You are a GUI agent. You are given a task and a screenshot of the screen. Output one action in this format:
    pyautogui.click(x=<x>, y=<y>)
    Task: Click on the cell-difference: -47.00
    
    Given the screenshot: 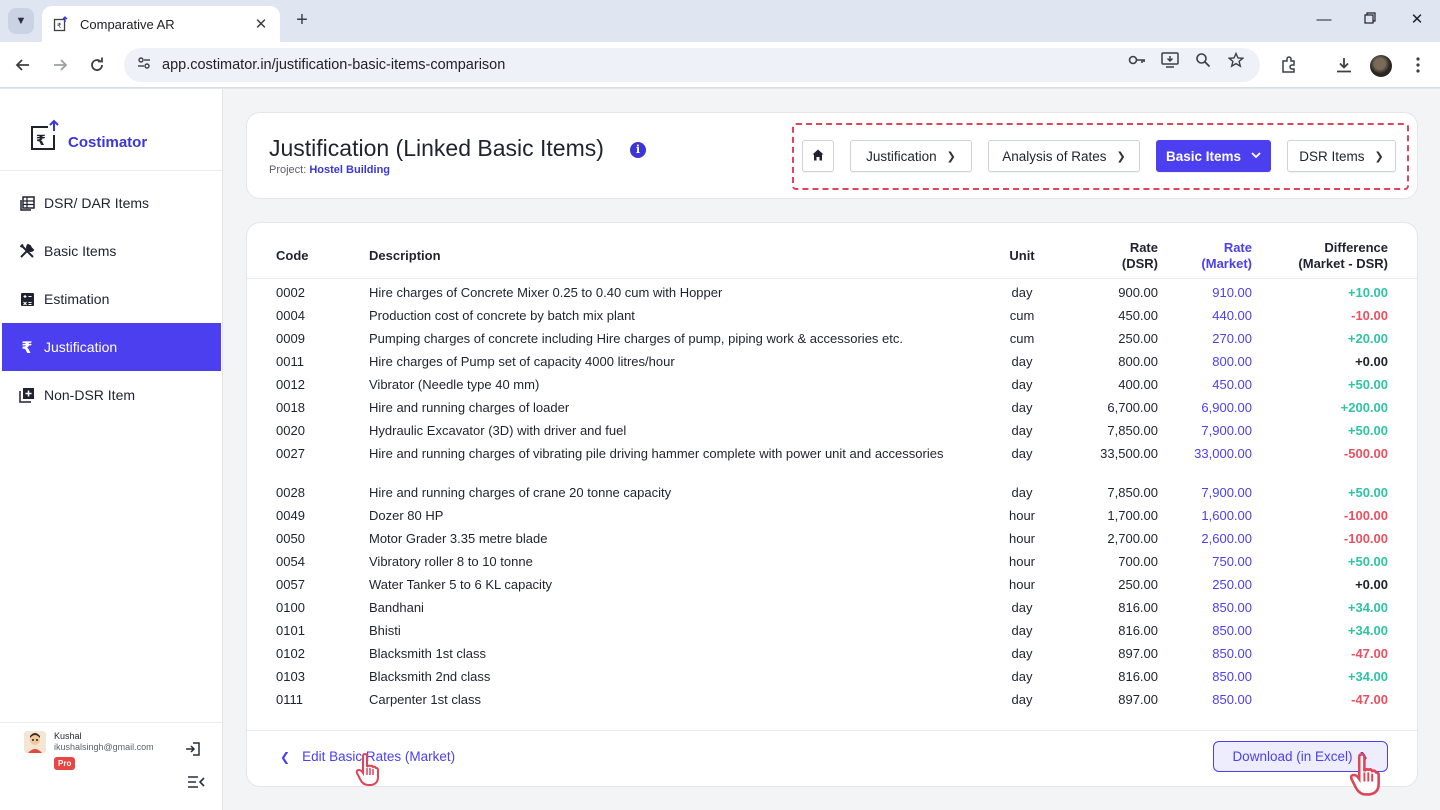 What is the action you would take?
    pyautogui.click(x=1369, y=699)
    